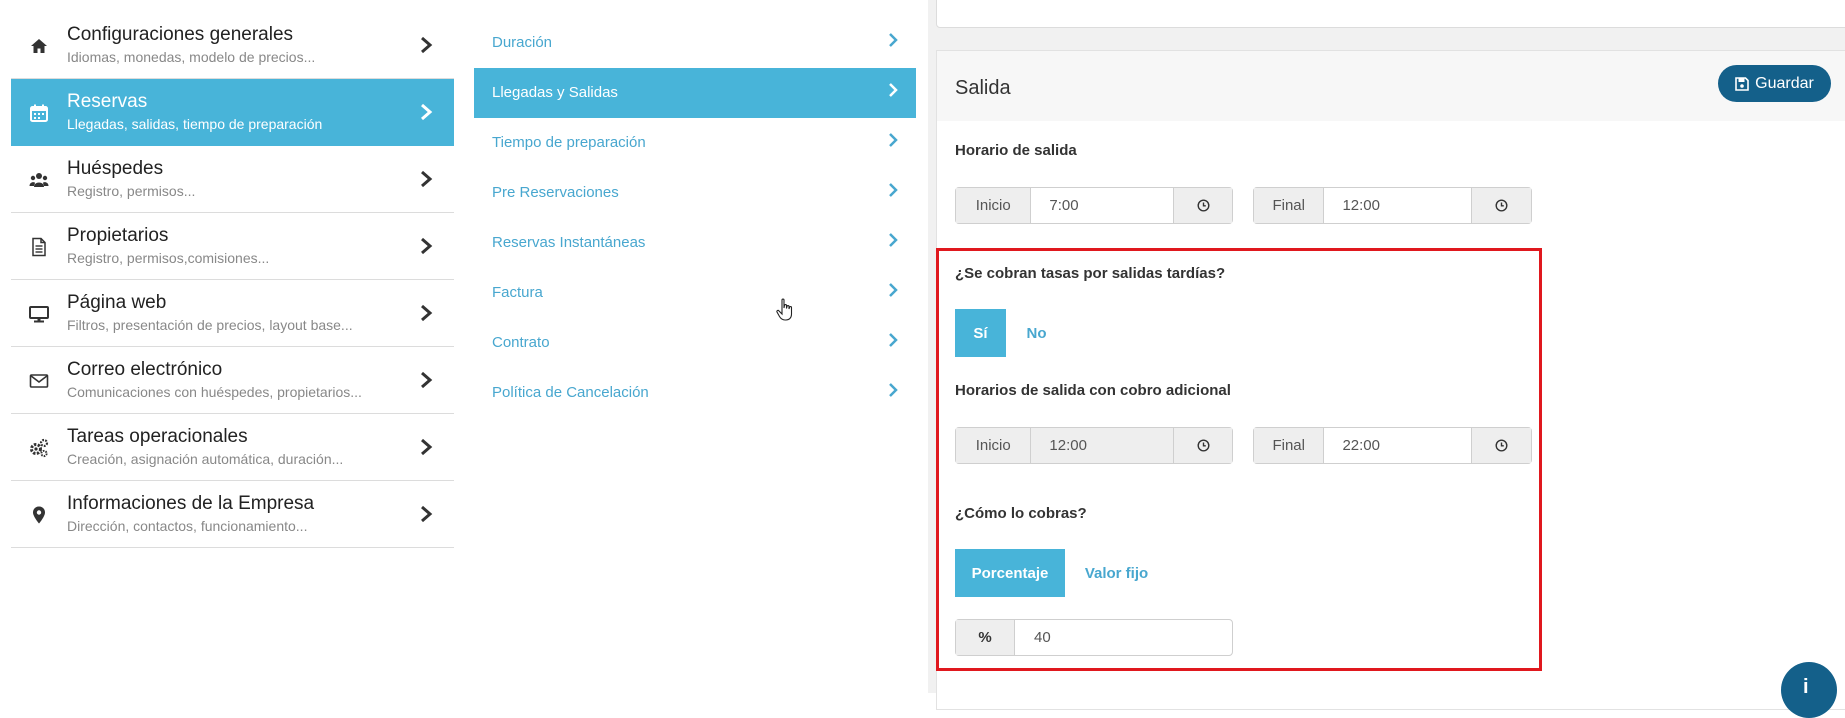 This screenshot has width=1845, height=718. Describe the element at coordinates (695, 393) in the screenshot. I see `submenu-item-cancellation-policy: Política de Cancelación` at that location.